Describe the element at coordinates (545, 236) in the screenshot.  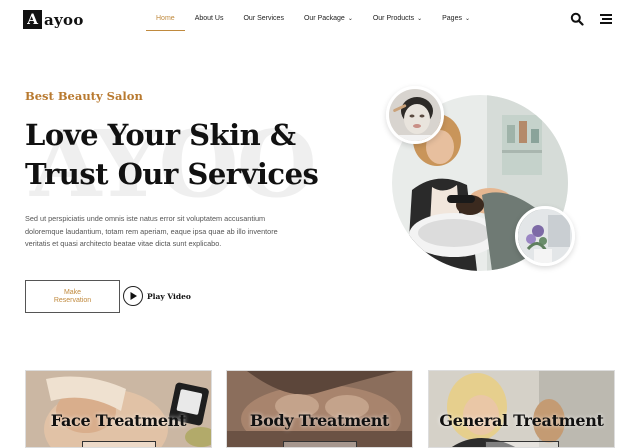
I see `flowers-image` at that location.